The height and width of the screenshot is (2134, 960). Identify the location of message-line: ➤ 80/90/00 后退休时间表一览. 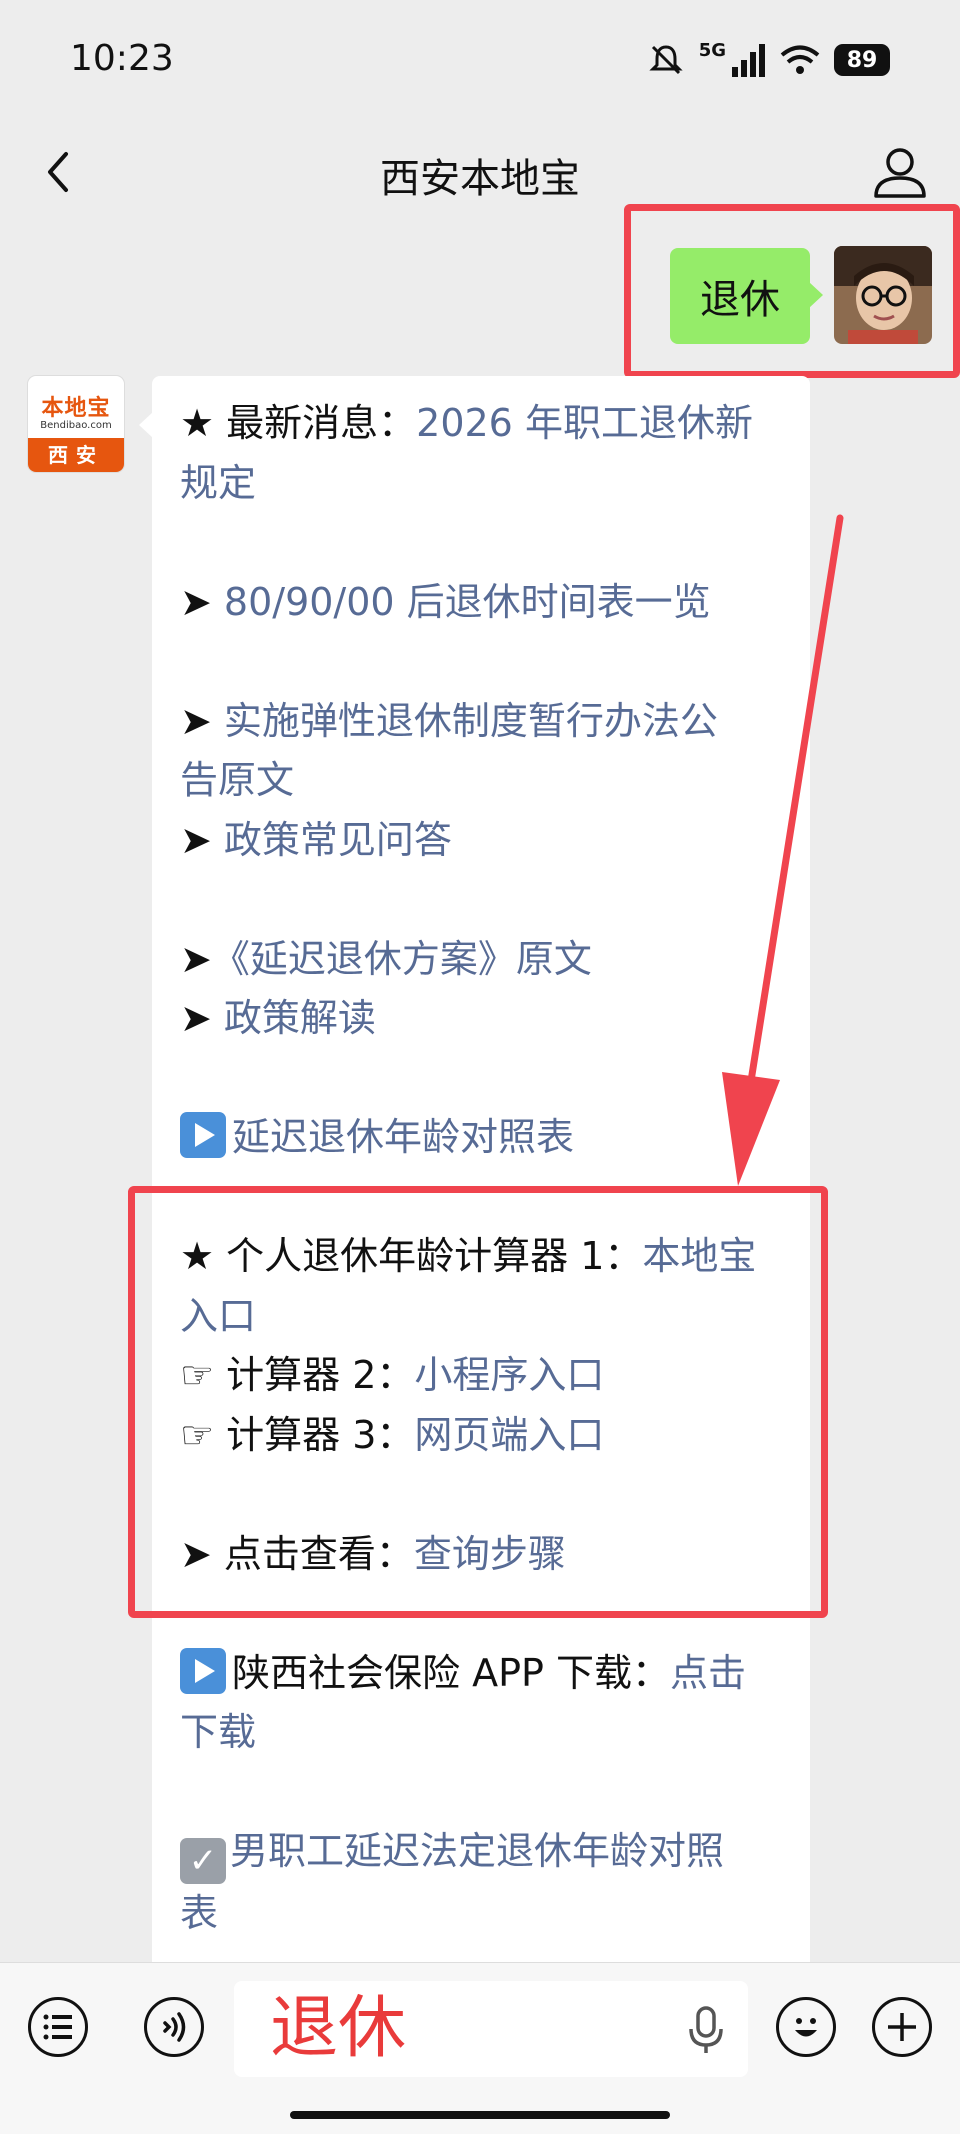
(445, 601).